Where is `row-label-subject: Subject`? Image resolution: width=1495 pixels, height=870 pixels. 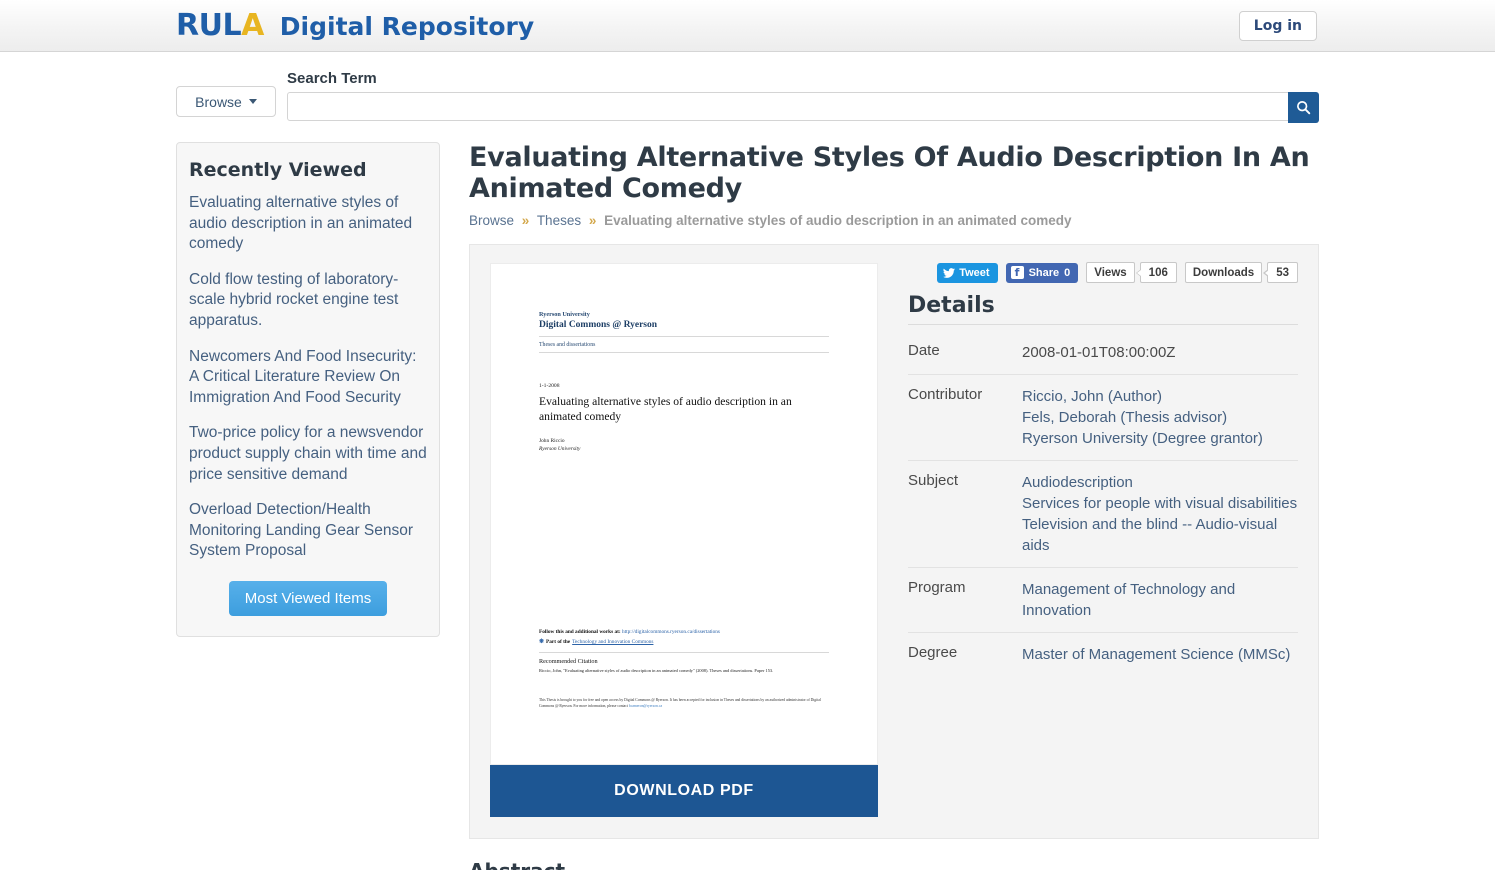
row-label-subject: Subject is located at coordinates (933, 480).